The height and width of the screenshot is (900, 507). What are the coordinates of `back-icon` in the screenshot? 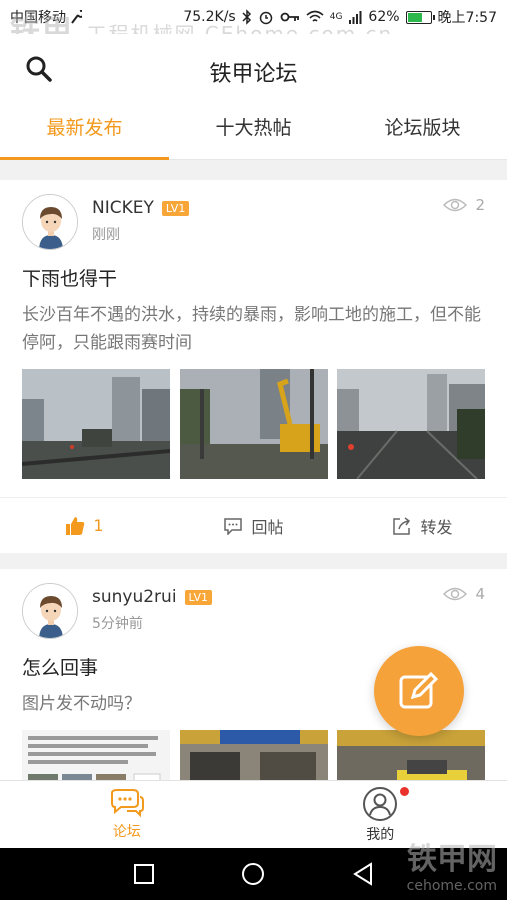 It's located at (363, 874).